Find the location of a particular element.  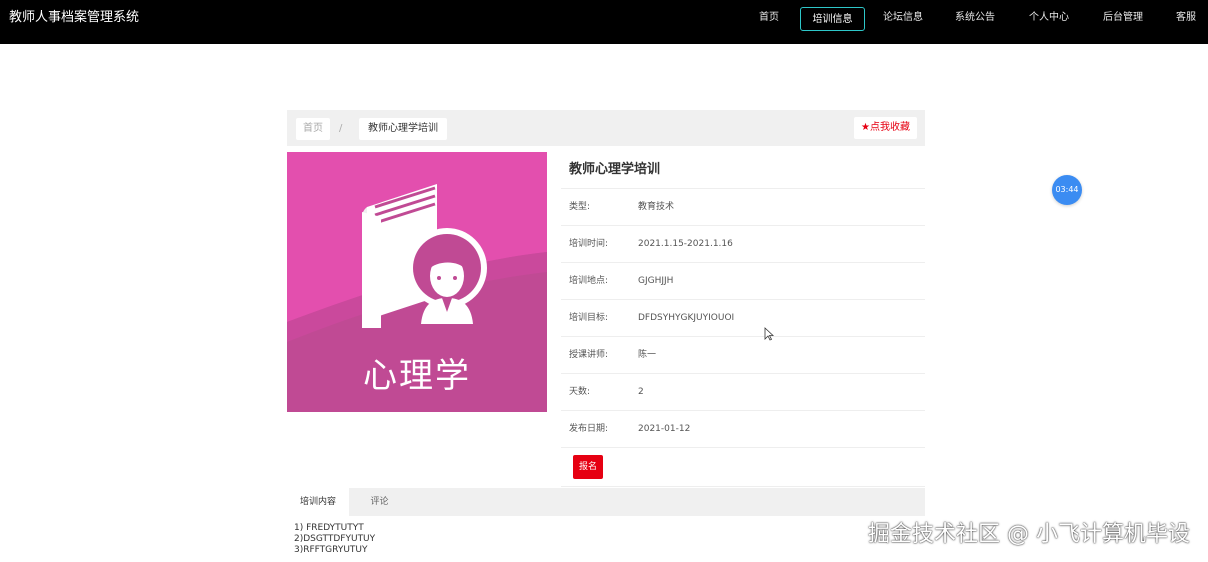

training-cover-image: 心理学 is located at coordinates (417, 282).